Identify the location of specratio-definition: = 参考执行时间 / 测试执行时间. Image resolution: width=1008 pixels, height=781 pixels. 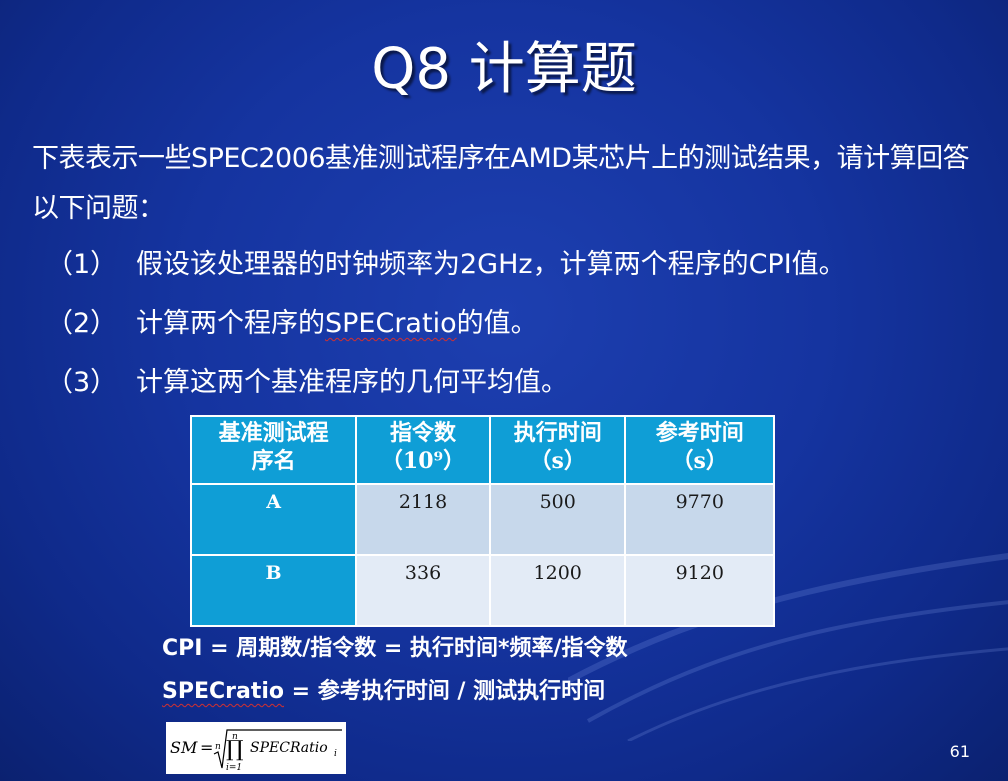
(445, 691).